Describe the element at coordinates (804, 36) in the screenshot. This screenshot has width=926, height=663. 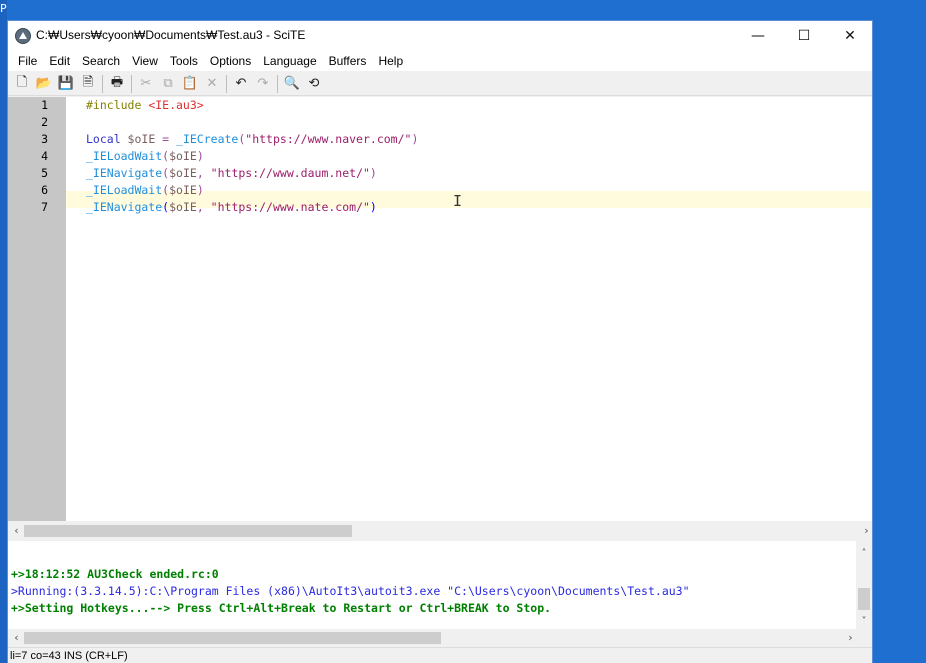
I see `maximize-button: ☐` at that location.